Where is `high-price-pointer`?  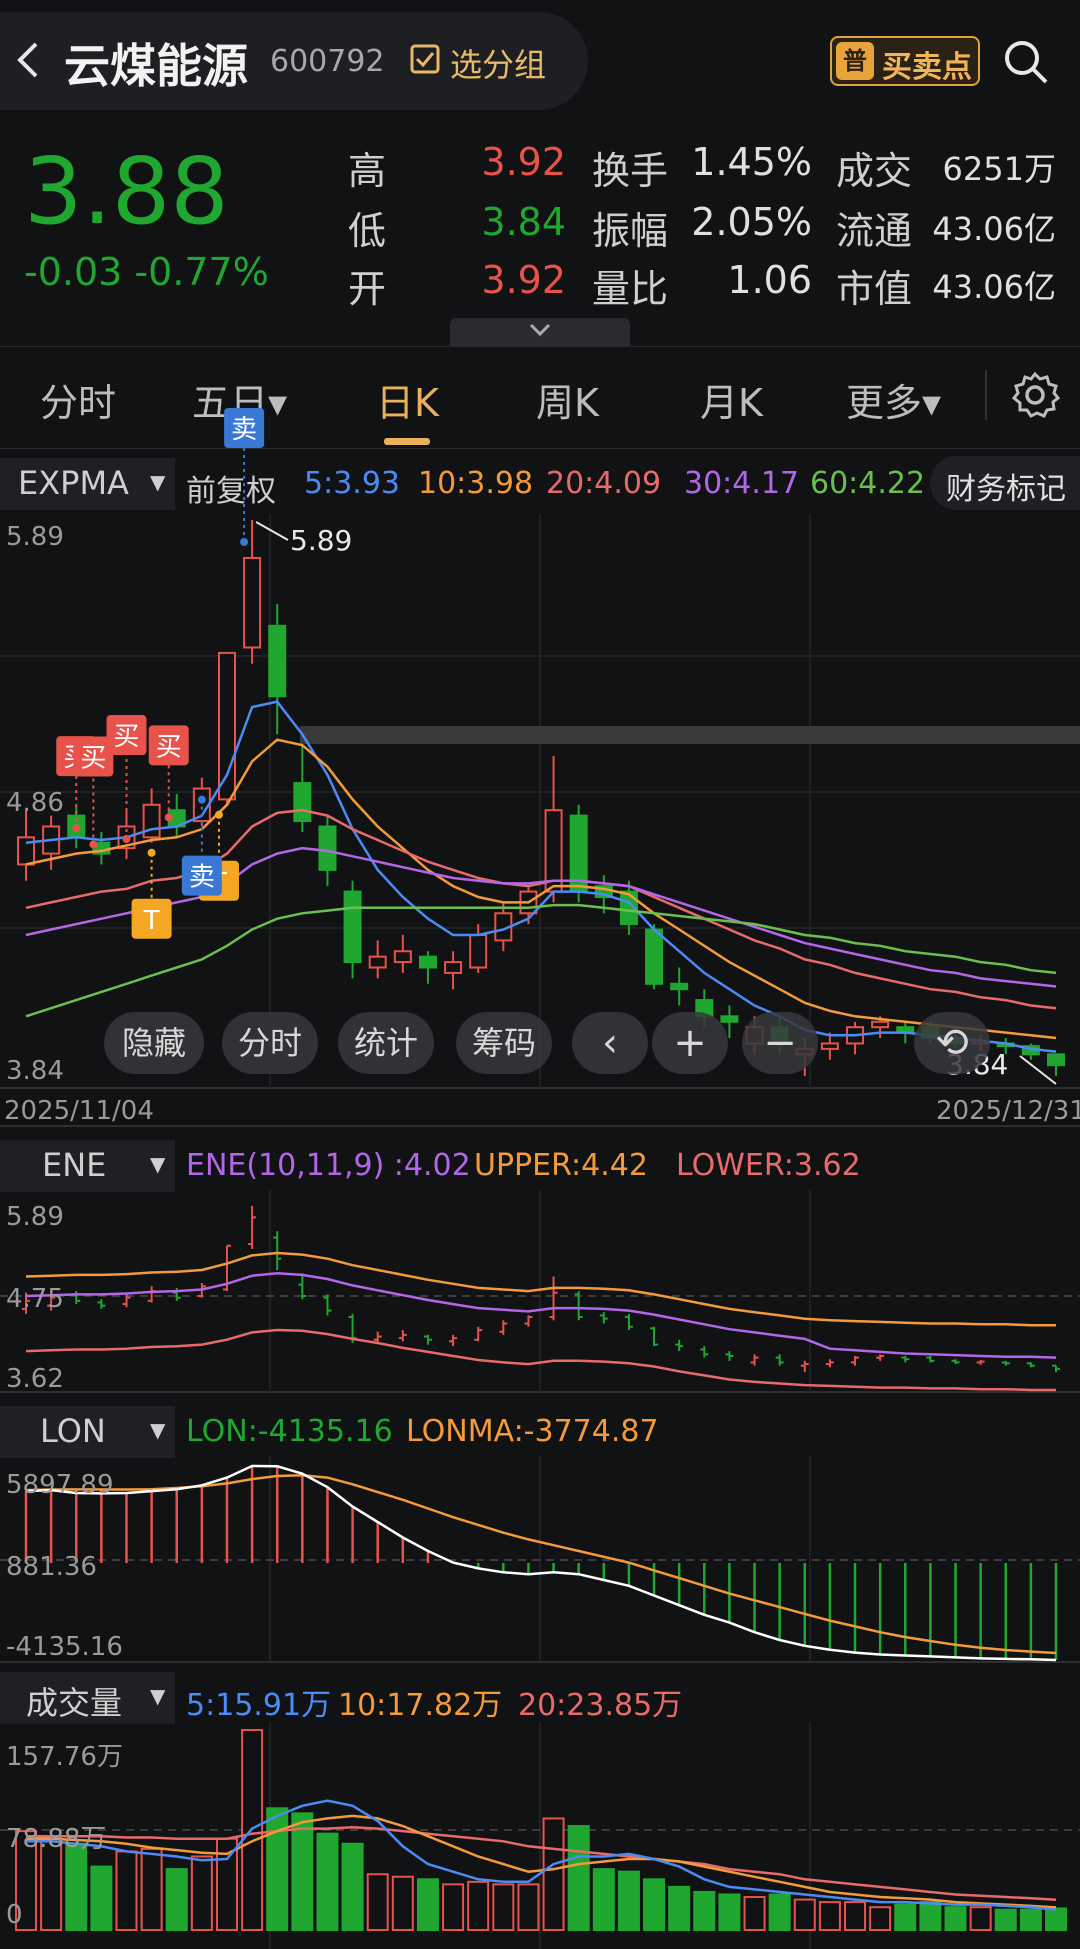 high-price-pointer is located at coordinates (272, 531).